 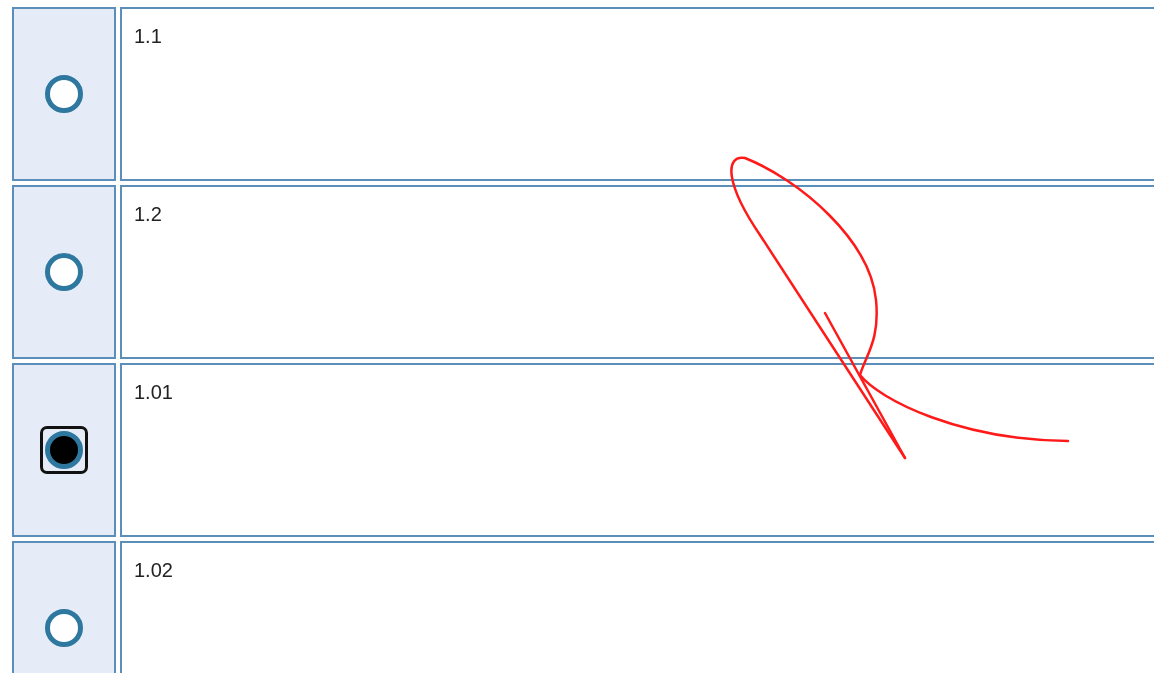 I want to click on answer-text: 1.01, so click(x=153, y=392).